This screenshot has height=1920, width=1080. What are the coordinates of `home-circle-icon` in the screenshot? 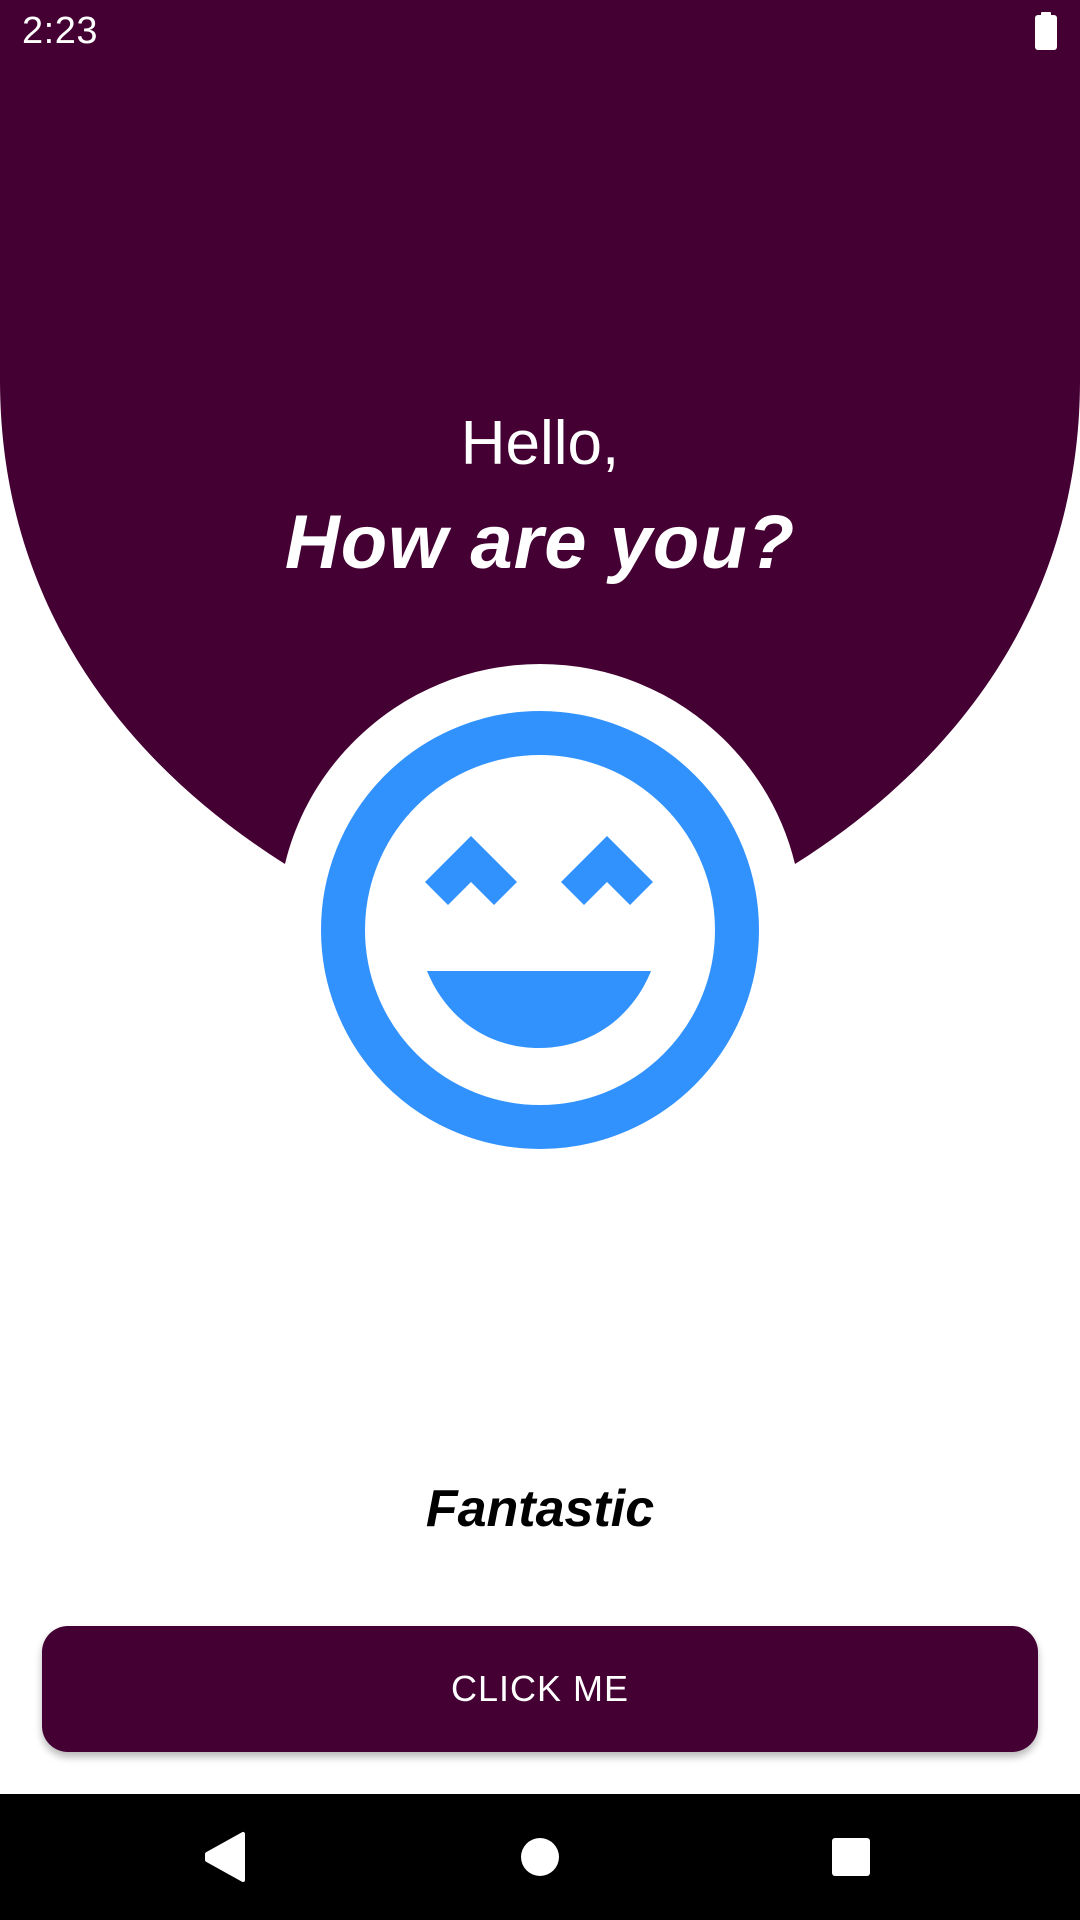 It's located at (540, 1857).